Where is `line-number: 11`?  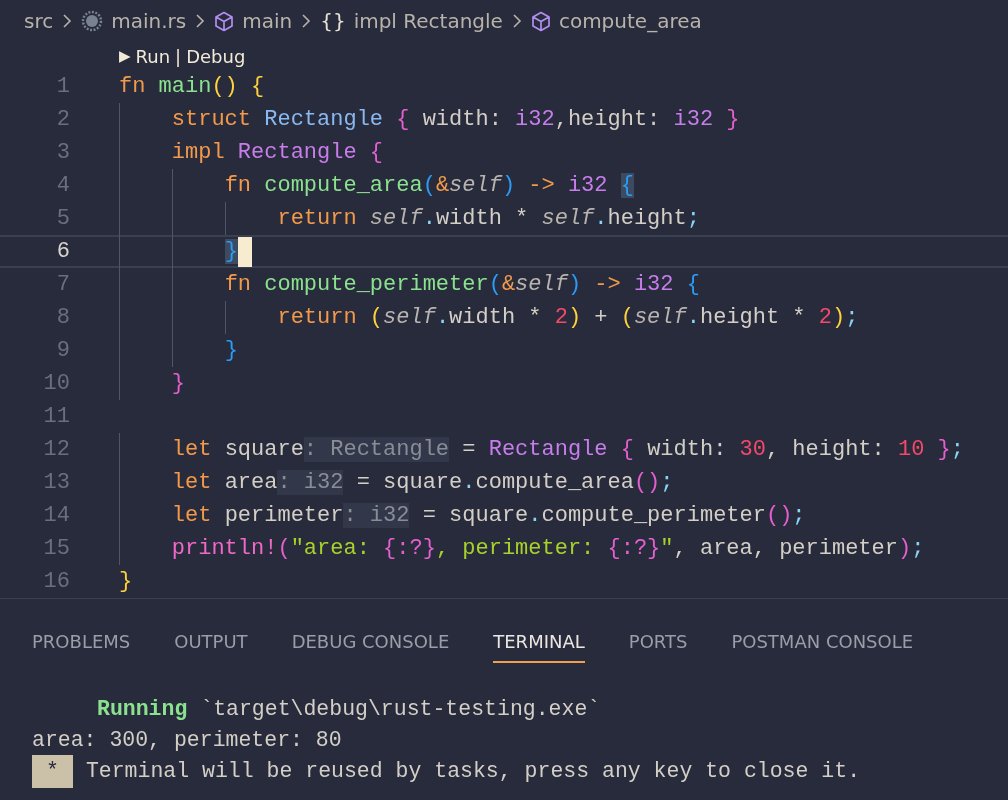
line-number: 11 is located at coordinates (56, 417).